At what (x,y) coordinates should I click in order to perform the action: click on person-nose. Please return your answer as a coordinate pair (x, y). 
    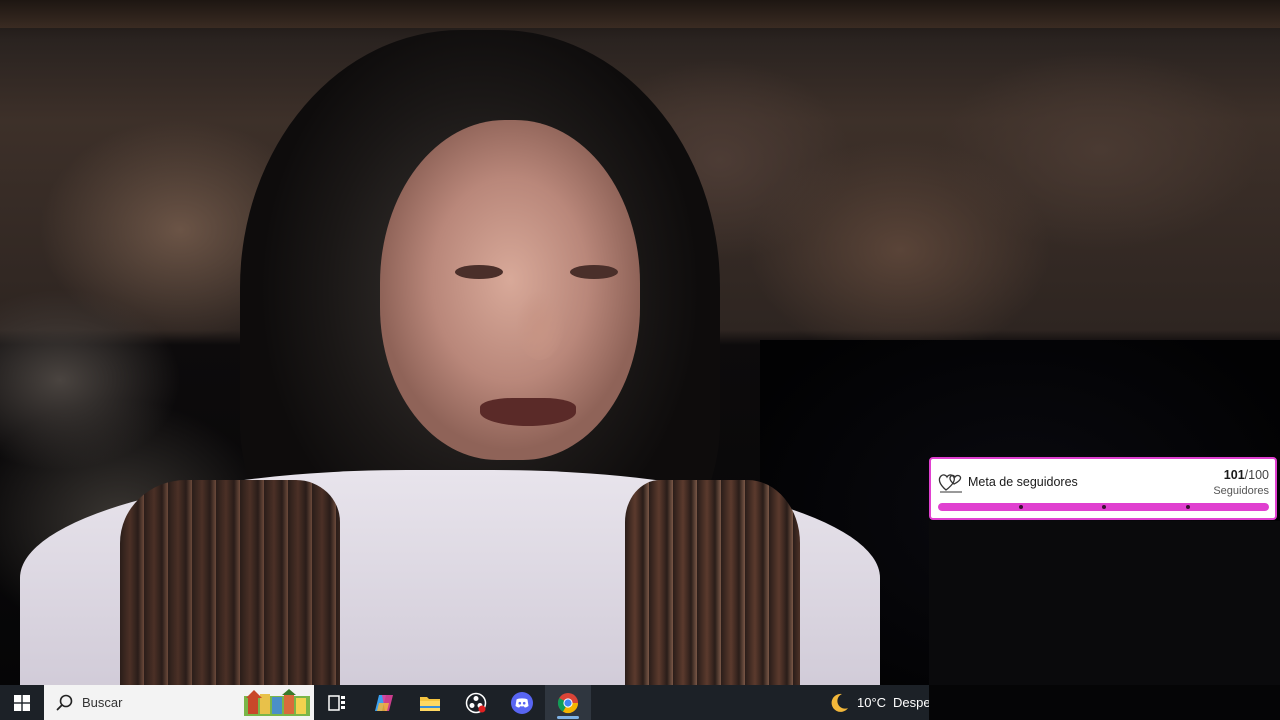
    Looking at the image, I should click on (540, 320).